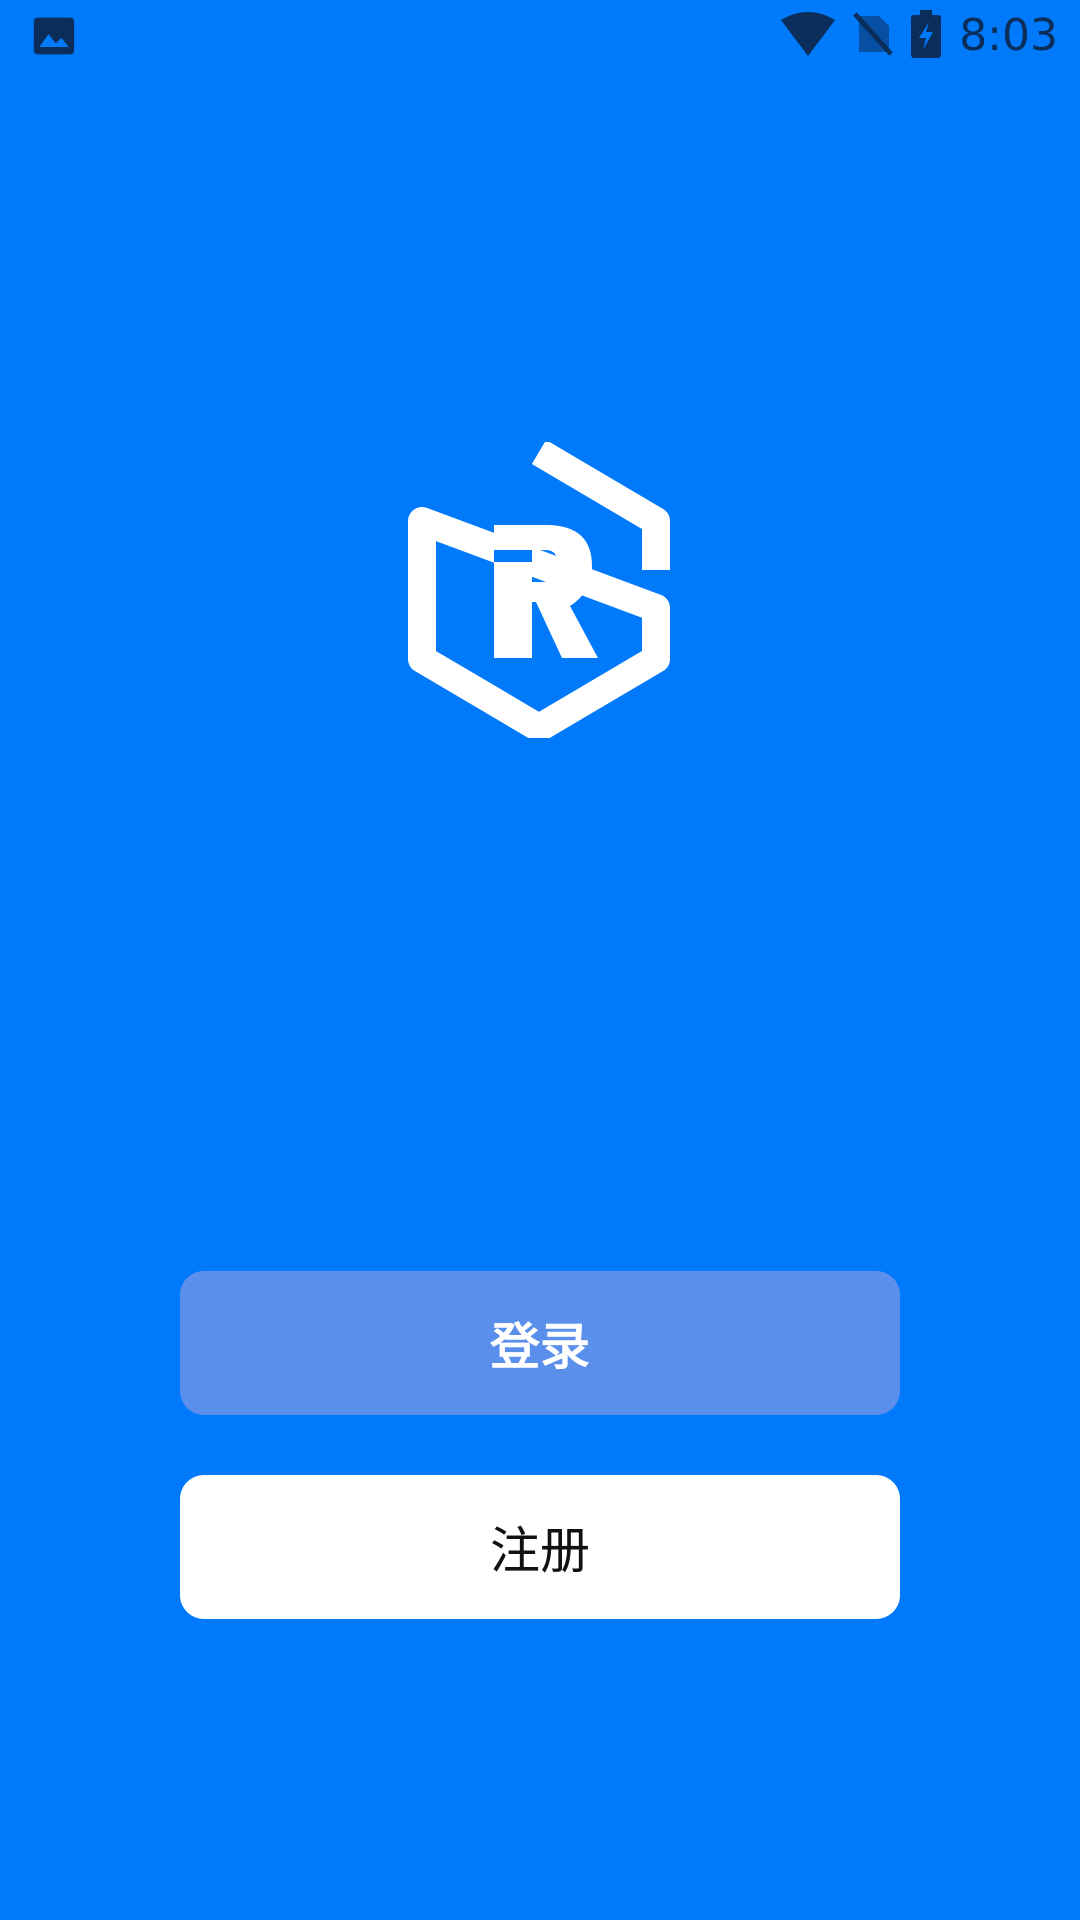 Image resolution: width=1080 pixels, height=1920 pixels. Describe the element at coordinates (873, 36) in the screenshot. I see `no-sim-icon` at that location.